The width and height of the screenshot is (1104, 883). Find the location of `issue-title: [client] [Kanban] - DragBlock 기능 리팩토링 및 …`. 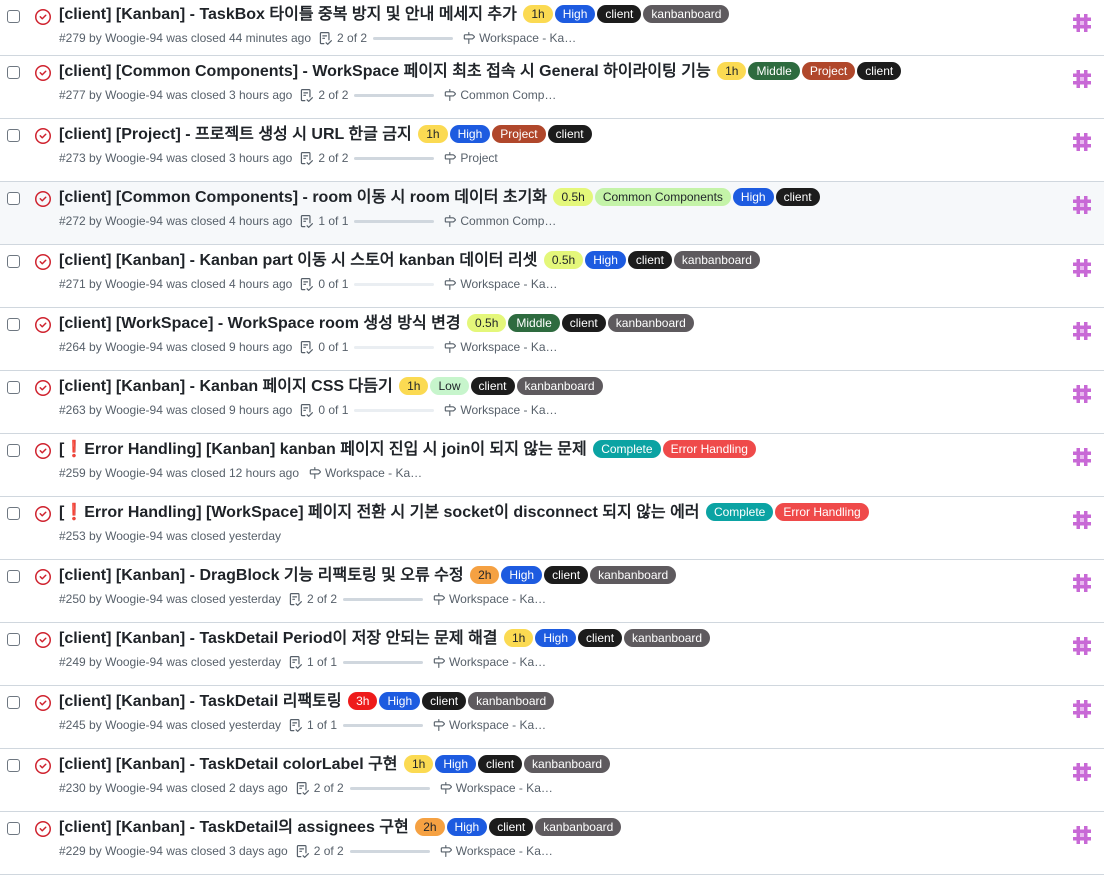

issue-title: [client] [Kanban] - DragBlock 기능 리팩토링 및 … is located at coordinates (261, 575).